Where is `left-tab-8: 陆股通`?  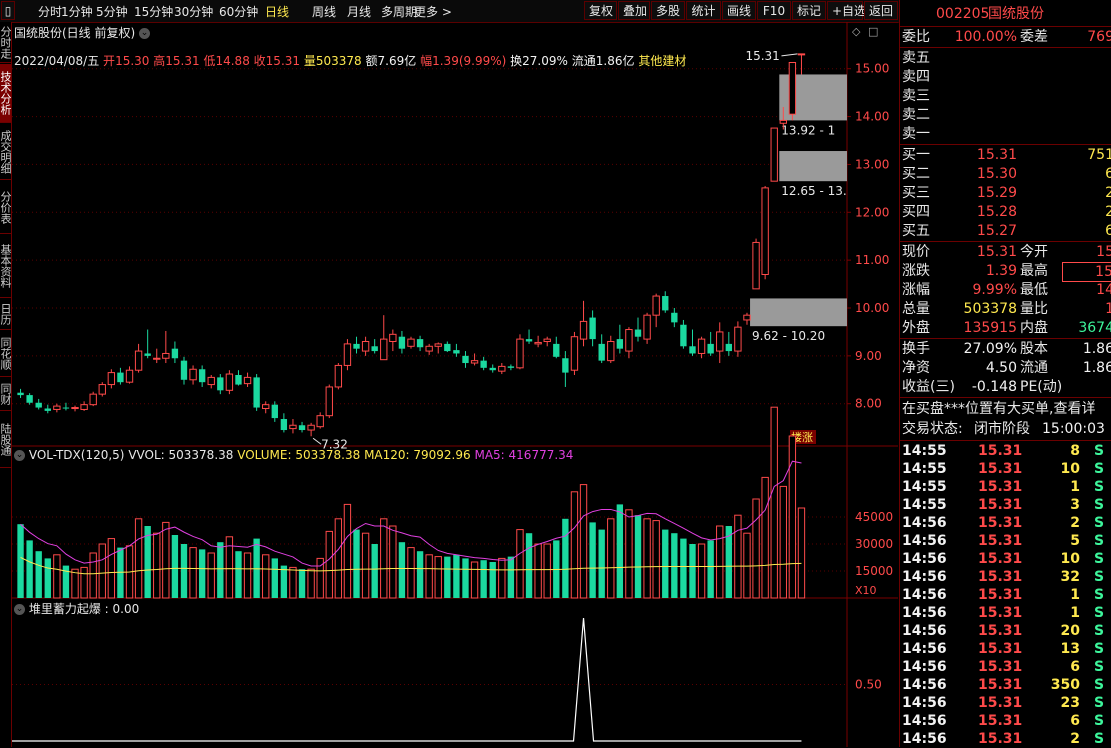
left-tab-8: 陆股通 is located at coordinates (5, 440).